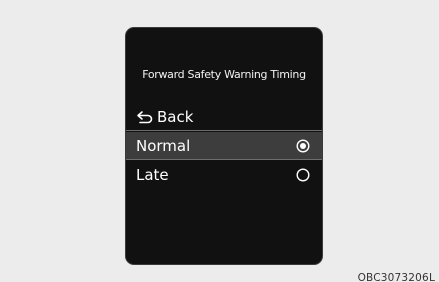 Image resolution: width=439 pixels, height=282 pixels. Describe the element at coordinates (224, 117) in the screenshot. I see `back-button: Back` at that location.